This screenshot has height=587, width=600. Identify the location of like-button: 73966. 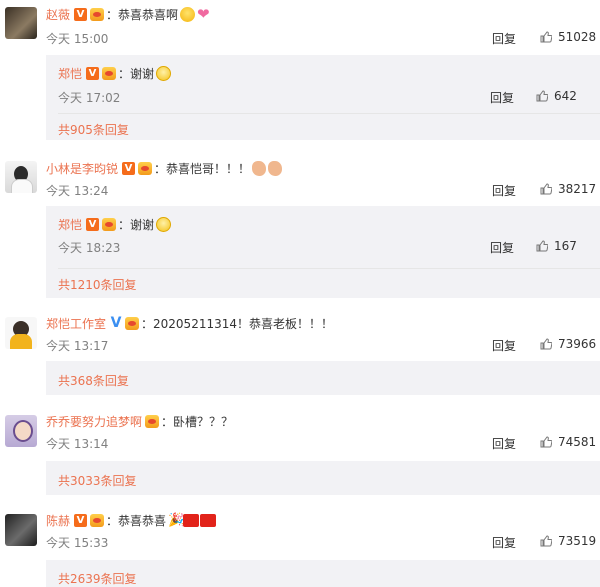
(568, 344).